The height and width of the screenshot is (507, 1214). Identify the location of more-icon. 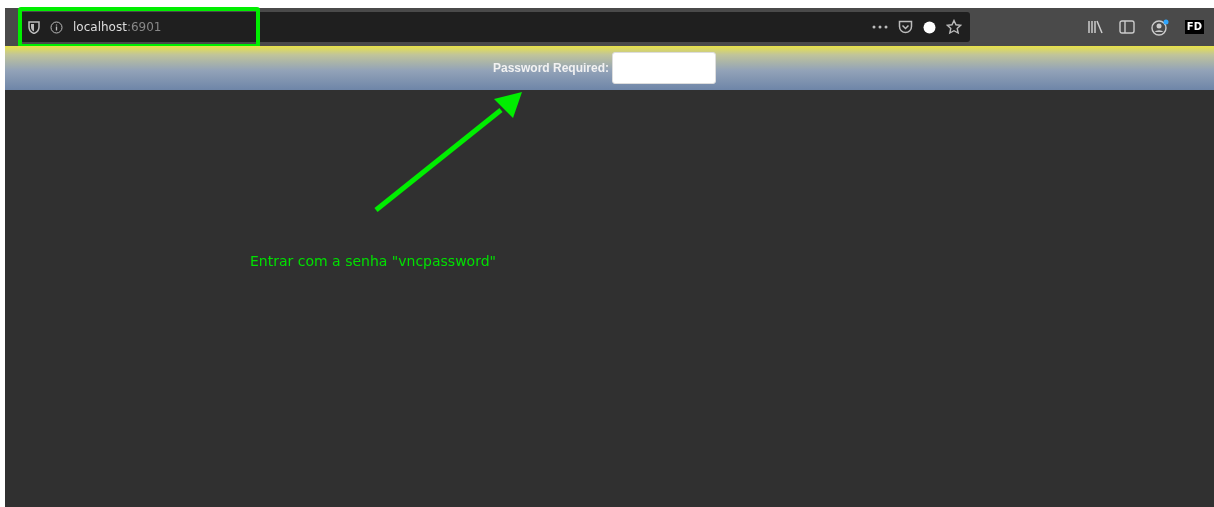
(880, 27).